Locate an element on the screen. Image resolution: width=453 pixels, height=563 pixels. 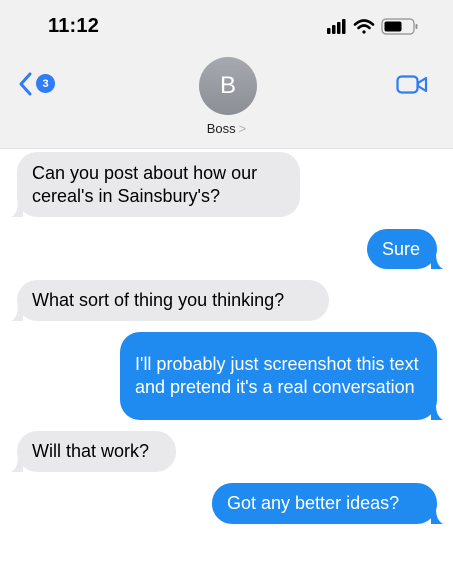
message-text: Will that work? is located at coordinates (91, 451).